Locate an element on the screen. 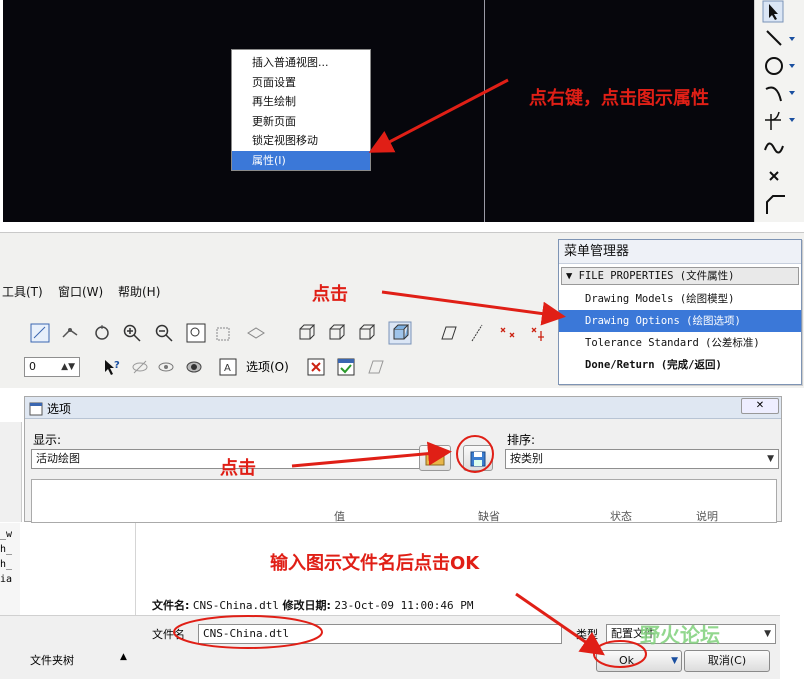  spline-icon is located at coordinates (779, 148).